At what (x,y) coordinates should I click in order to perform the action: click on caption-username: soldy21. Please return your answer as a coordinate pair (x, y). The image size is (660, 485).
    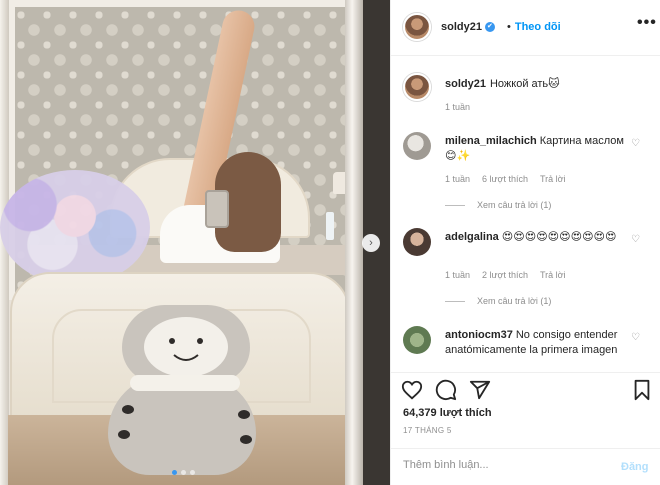
    Looking at the image, I should click on (465, 84).